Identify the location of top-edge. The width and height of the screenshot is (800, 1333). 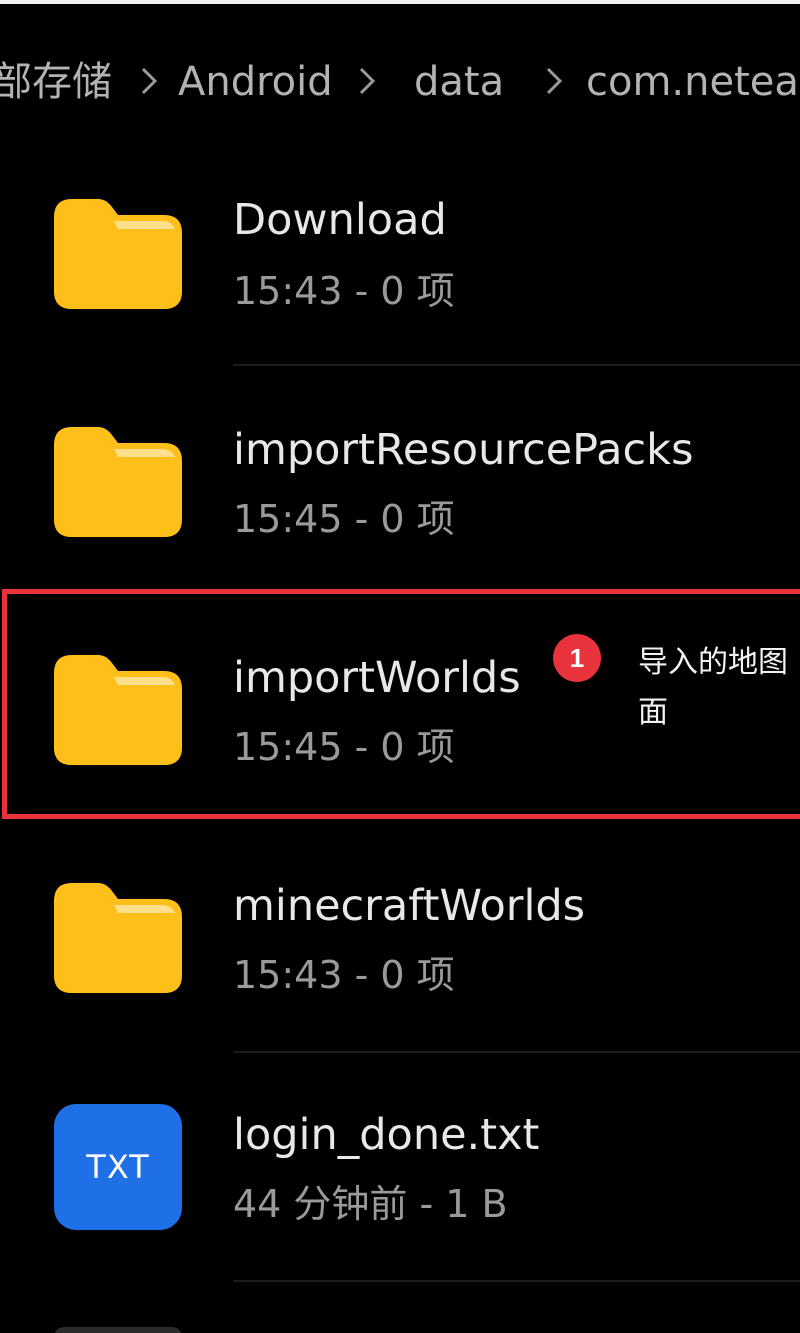
(400, 2).